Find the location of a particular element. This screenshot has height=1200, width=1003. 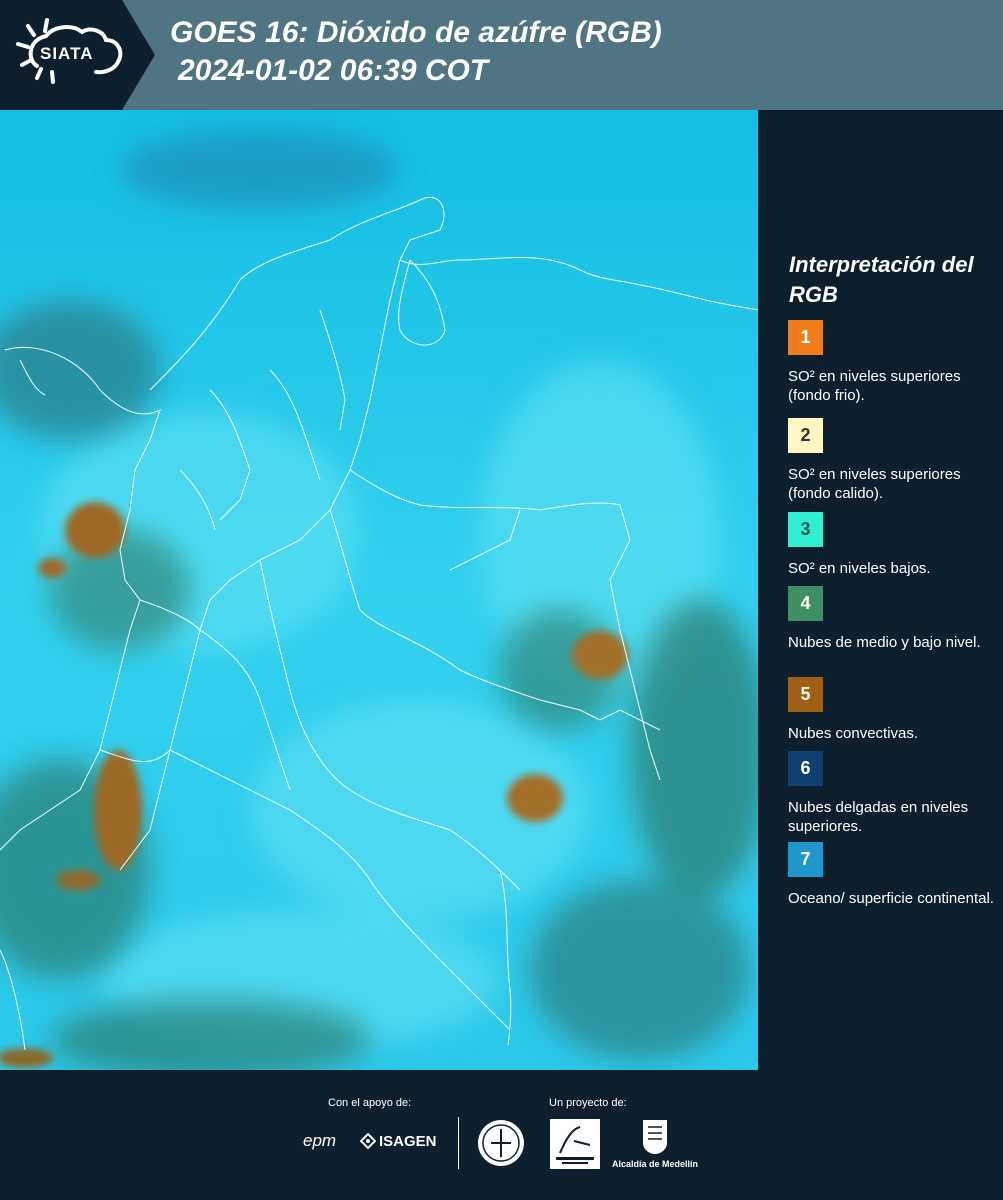

legend-swatch: 3 is located at coordinates (805, 529).